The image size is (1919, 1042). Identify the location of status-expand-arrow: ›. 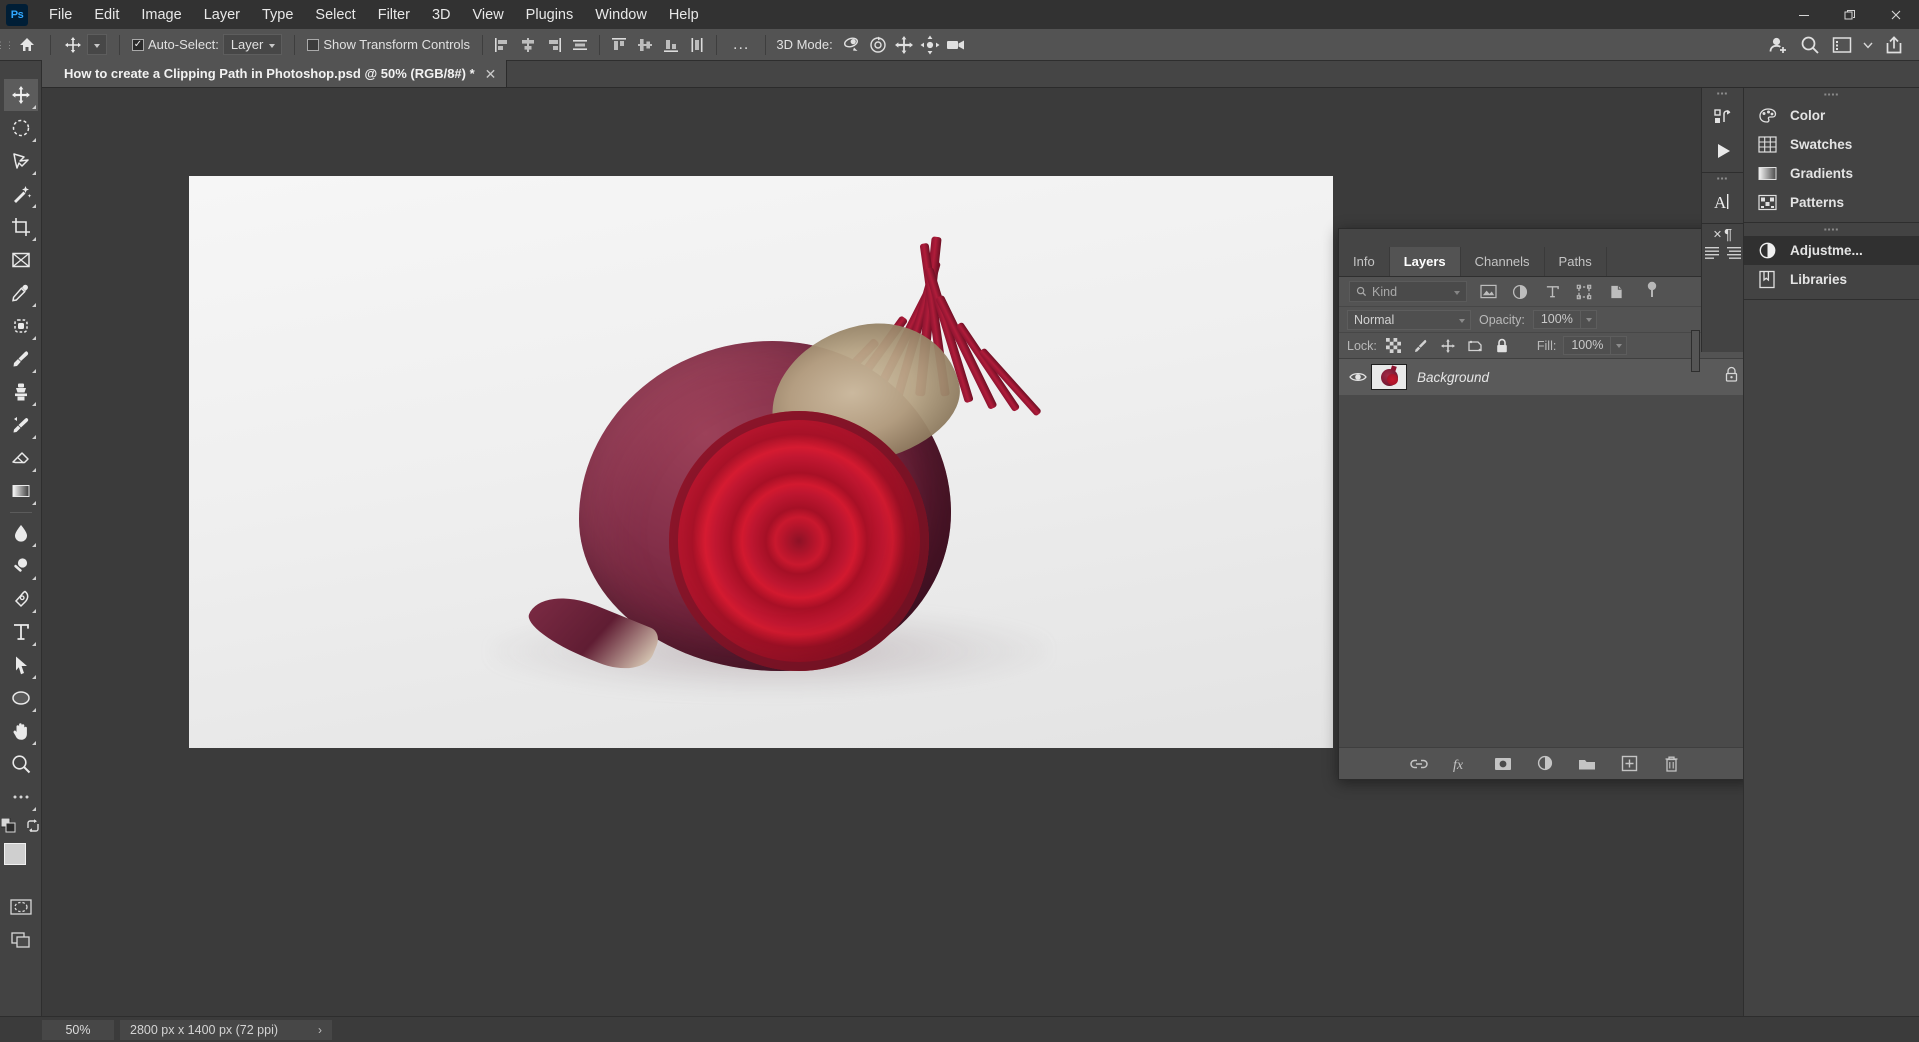
(320, 1030).